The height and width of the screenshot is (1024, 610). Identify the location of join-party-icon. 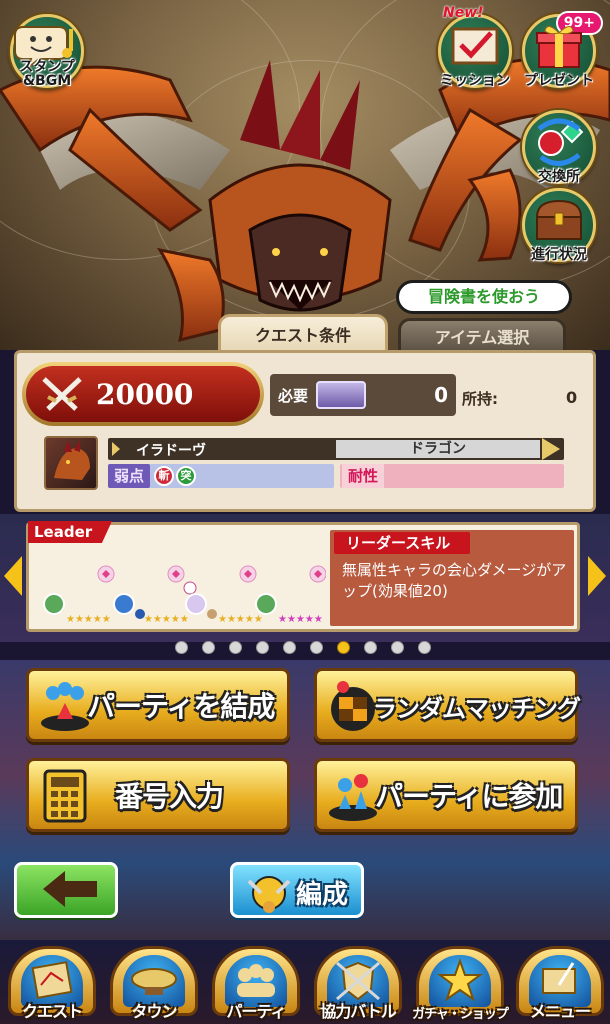
(353, 797).